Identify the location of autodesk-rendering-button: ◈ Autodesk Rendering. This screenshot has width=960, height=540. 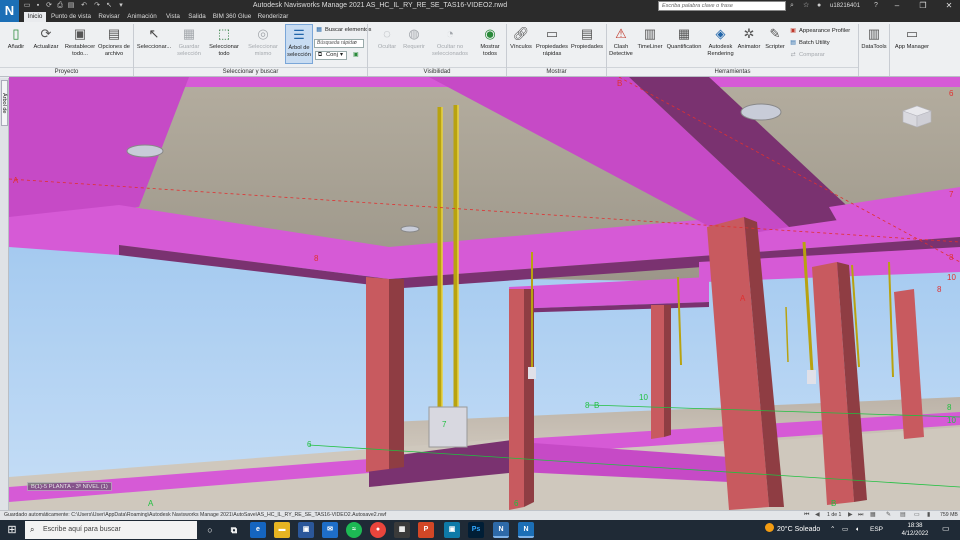
(720, 40).